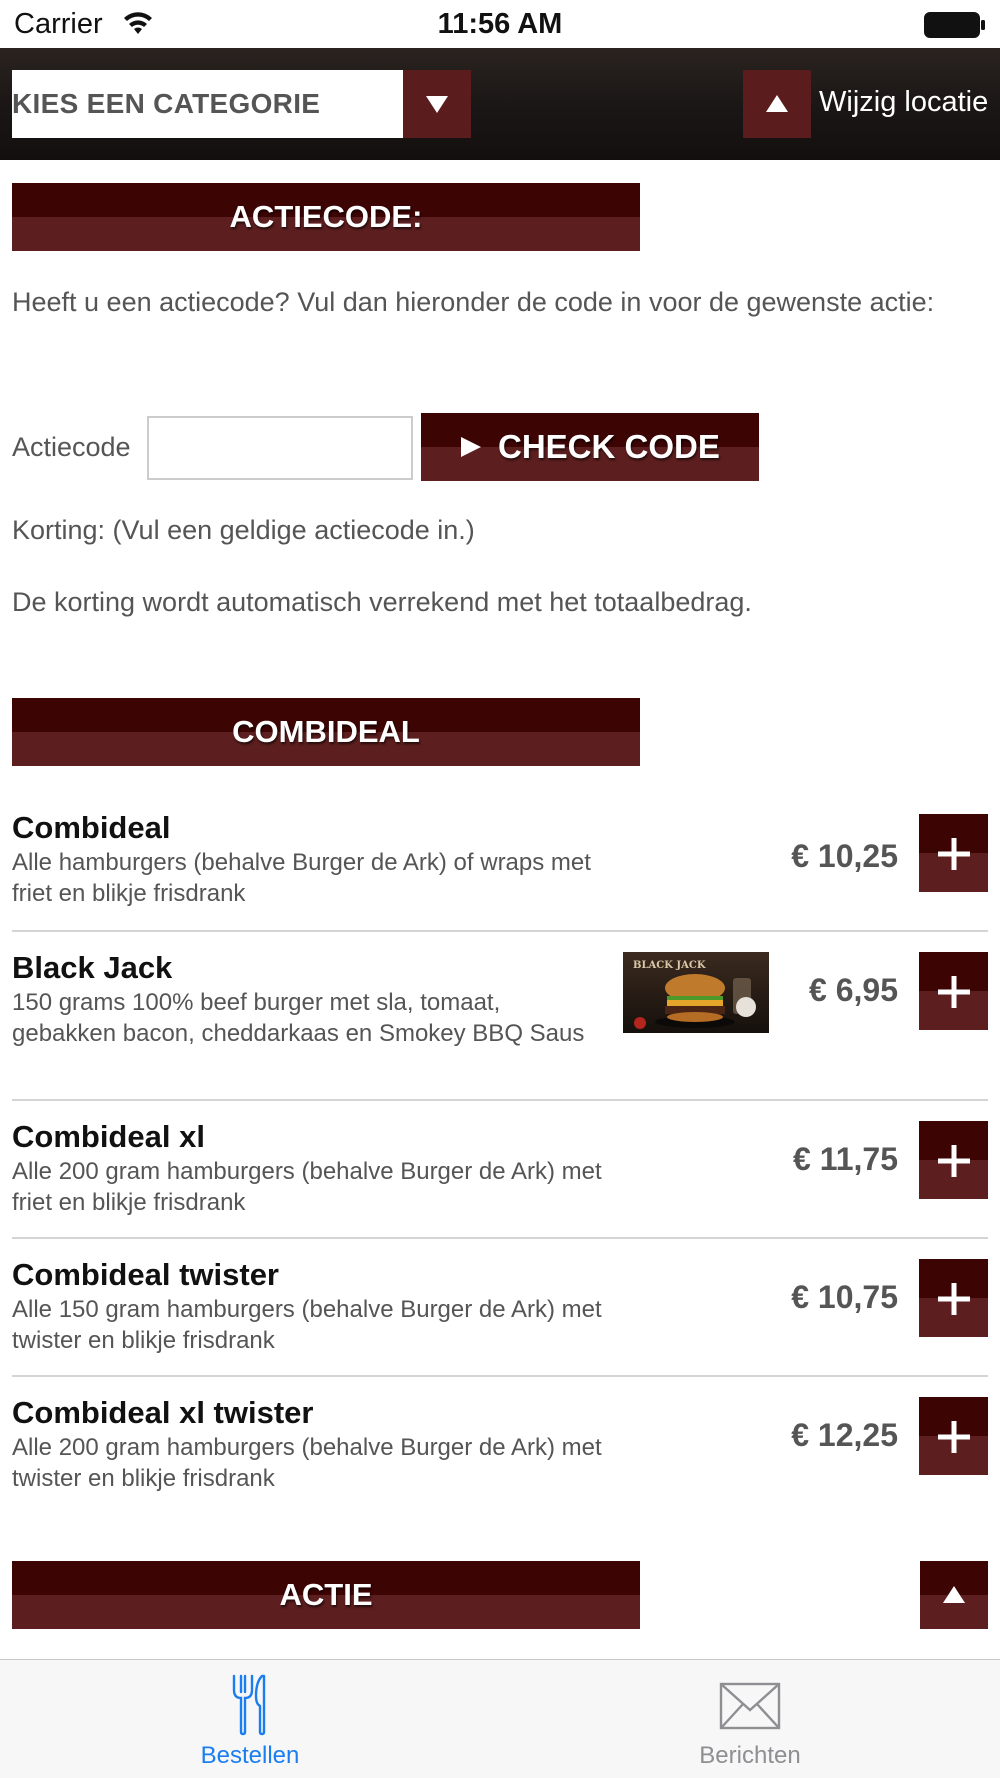 The image size is (1000, 1778). I want to click on combideal-section-title: COMBIDEAL, so click(326, 731).